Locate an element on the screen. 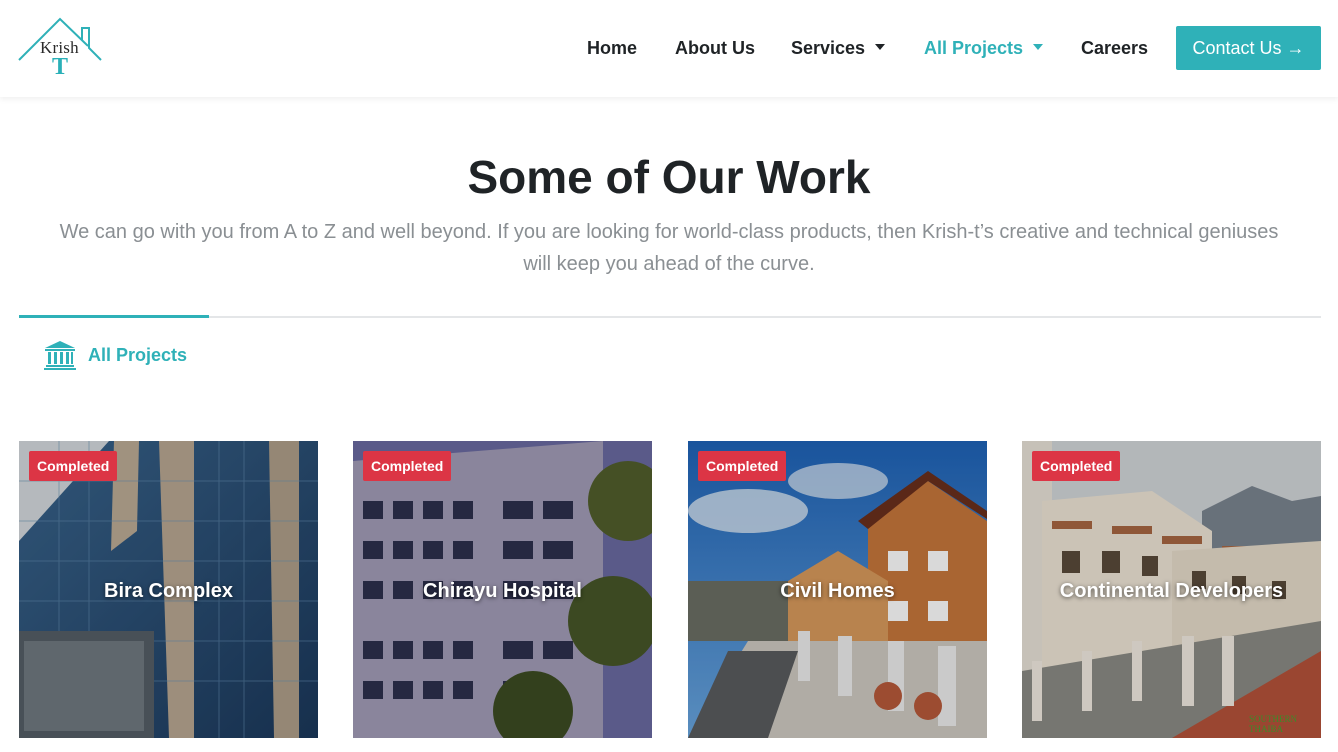 This screenshot has height=752, width=1338. tab-all-projects-label: All Projects is located at coordinates (138, 354).